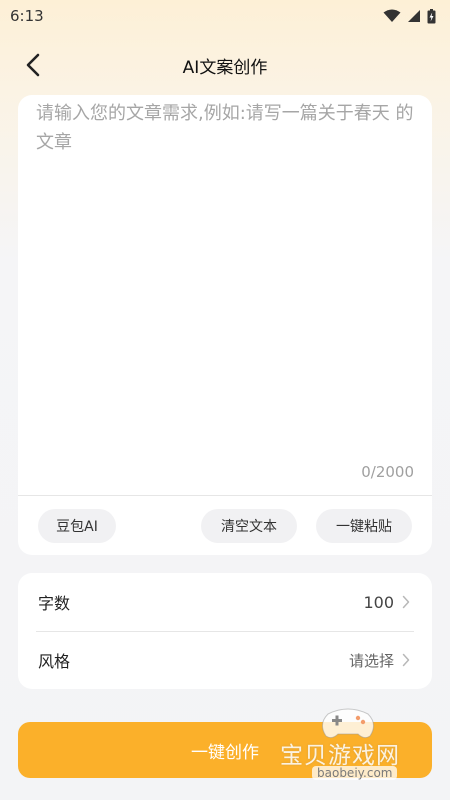 The height and width of the screenshot is (800, 450). I want to click on settings-card: 字数 100 风格 请选择, so click(225, 631).